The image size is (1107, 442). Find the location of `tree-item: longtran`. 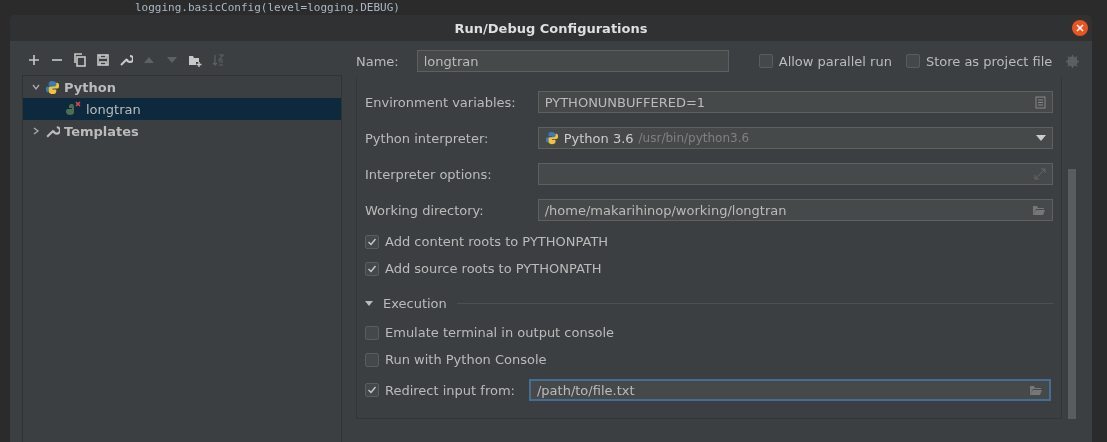

tree-item: longtran is located at coordinates (182, 109).